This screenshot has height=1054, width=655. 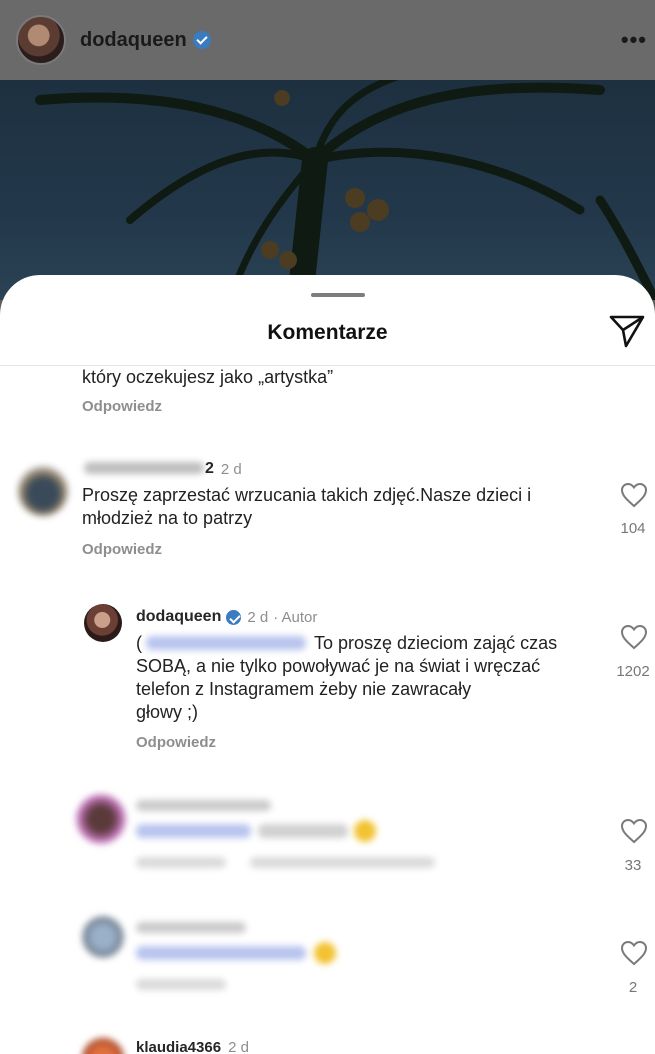 What do you see at coordinates (436, 643) in the screenshot?
I see `comment-text-line: To proszę dzieciom zająć czas` at bounding box center [436, 643].